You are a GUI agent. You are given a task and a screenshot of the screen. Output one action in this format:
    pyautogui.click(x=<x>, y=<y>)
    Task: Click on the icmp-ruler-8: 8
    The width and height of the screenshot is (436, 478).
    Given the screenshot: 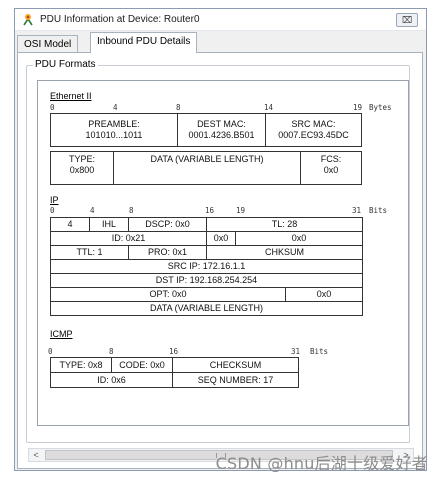 What is the action you would take?
    pyautogui.click(x=111, y=351)
    